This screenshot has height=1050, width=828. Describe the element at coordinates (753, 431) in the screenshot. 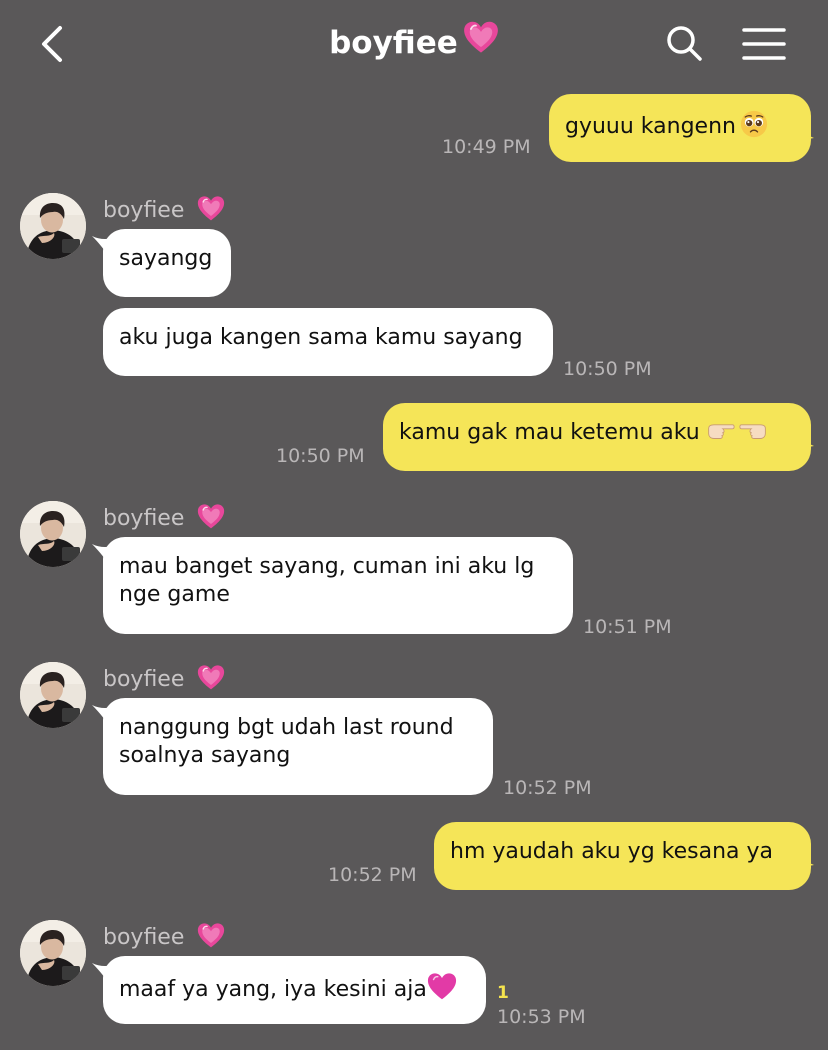

I see `pointing-left-icon` at that location.